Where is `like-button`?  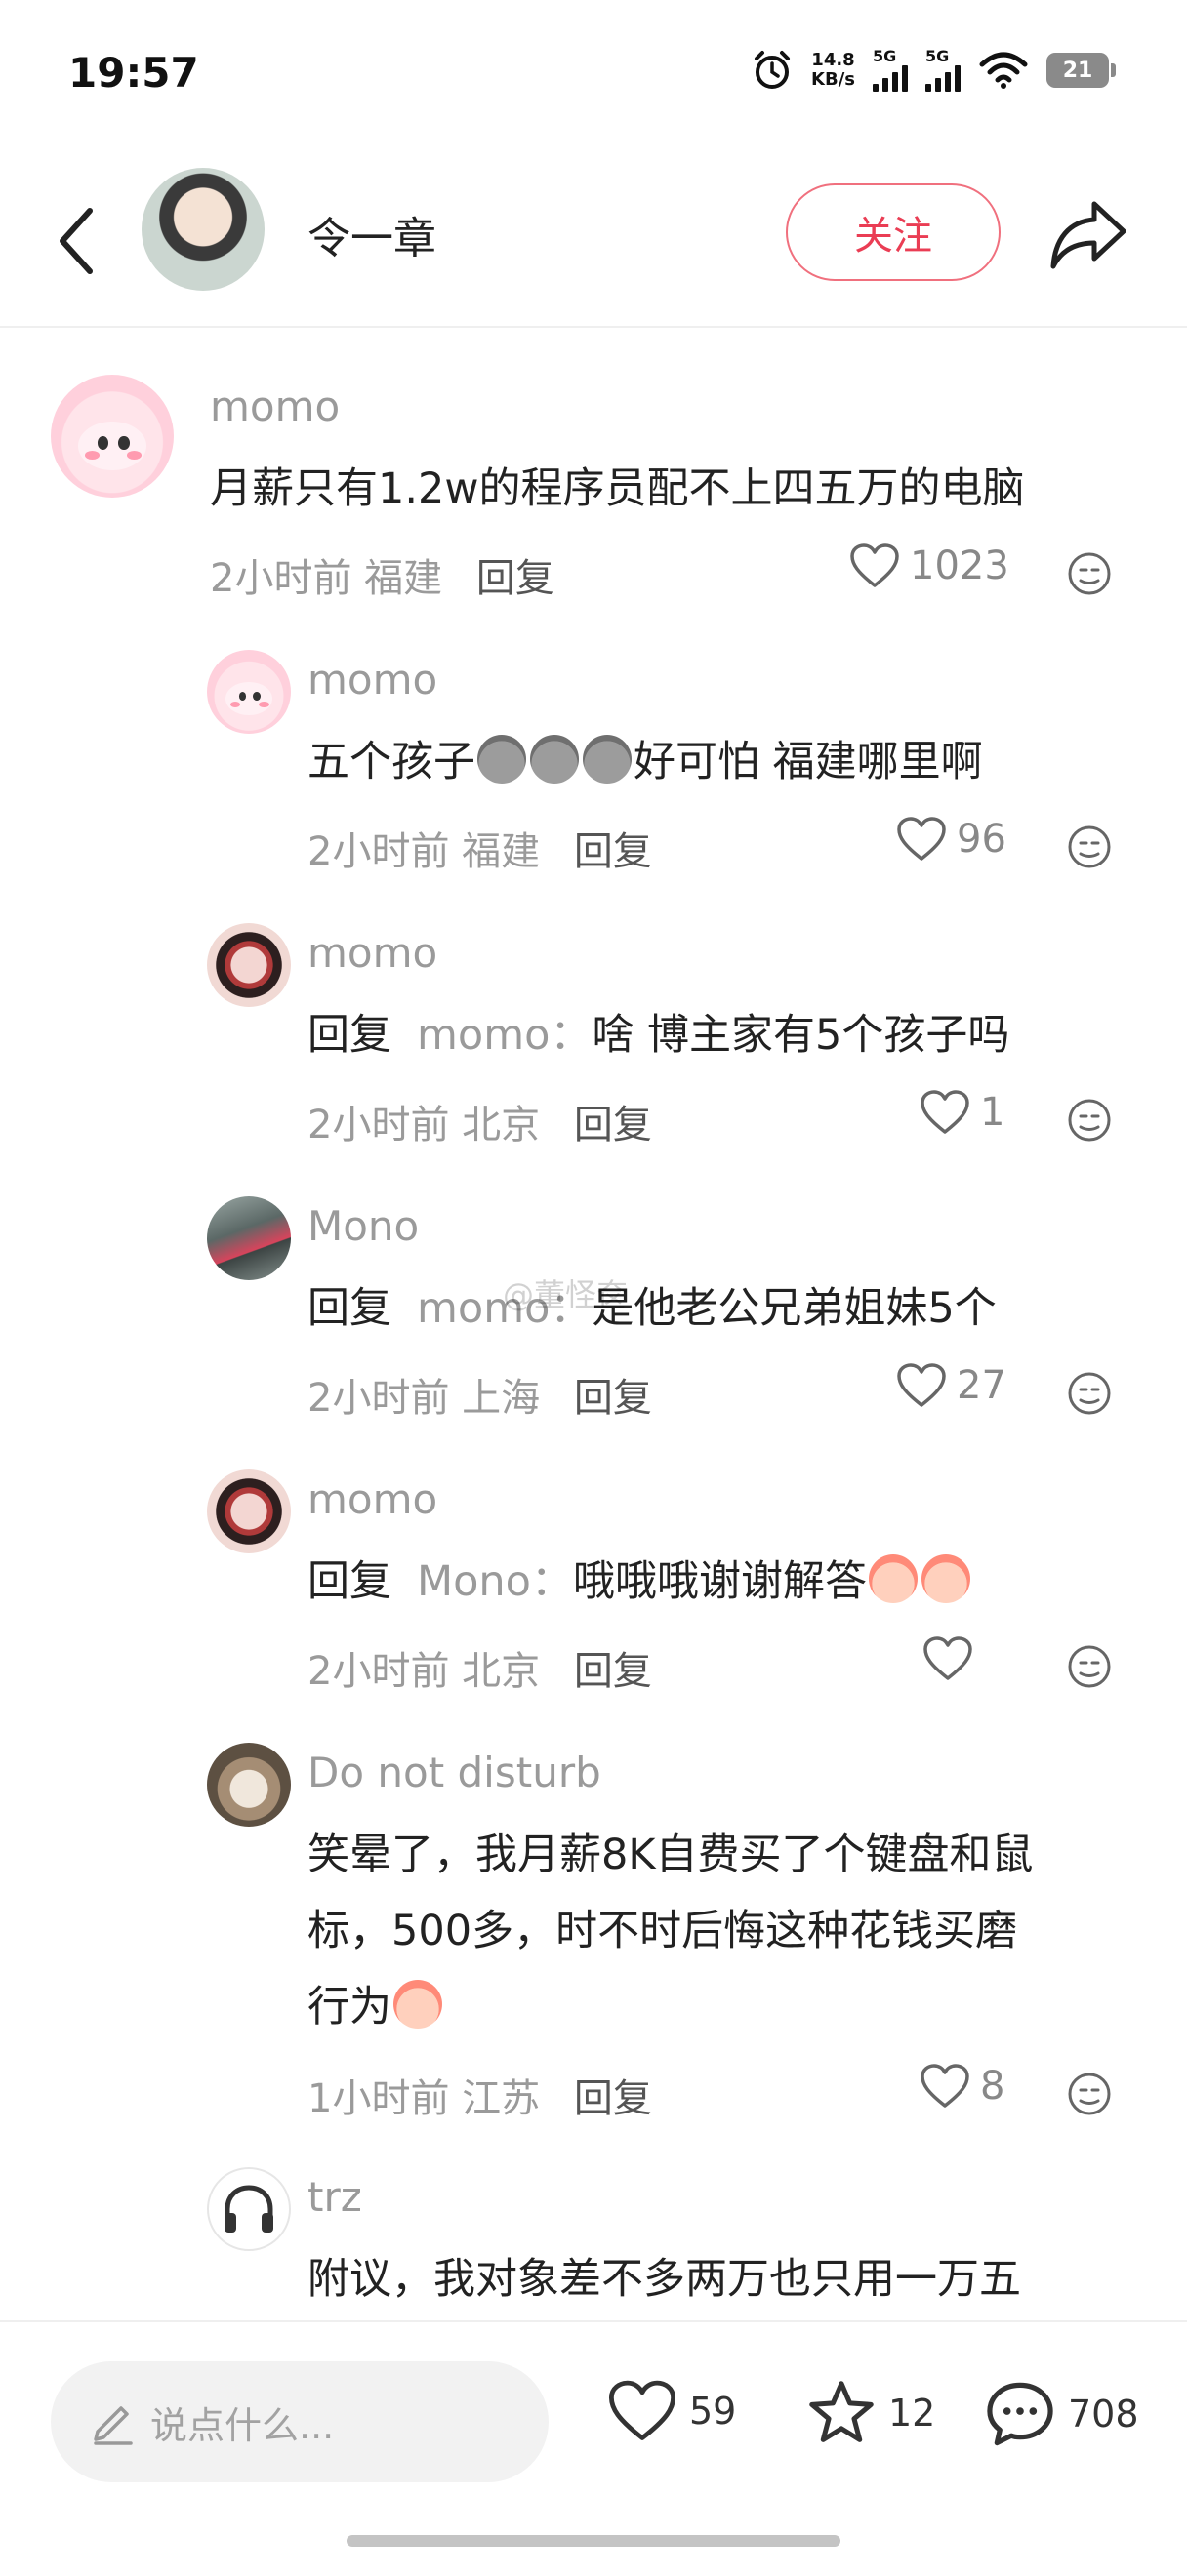
like-button is located at coordinates (952, 1658).